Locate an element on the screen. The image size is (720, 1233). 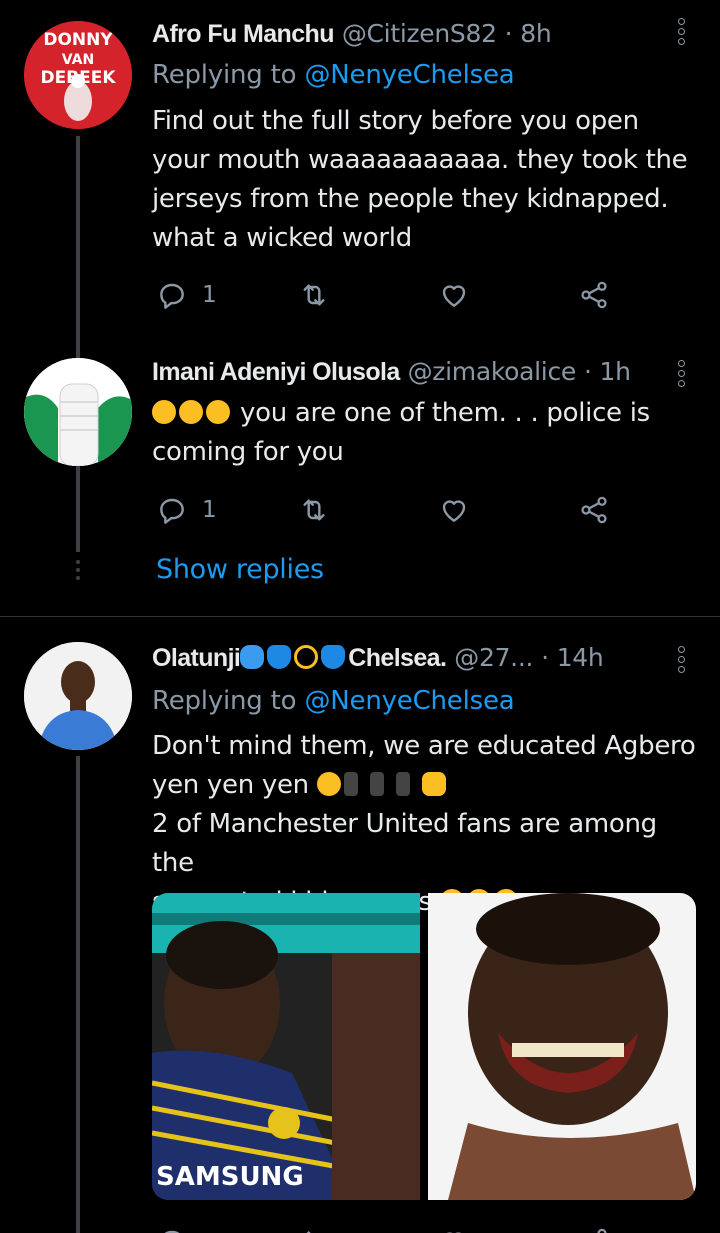
joy-emoji is located at coordinates (328, 784).